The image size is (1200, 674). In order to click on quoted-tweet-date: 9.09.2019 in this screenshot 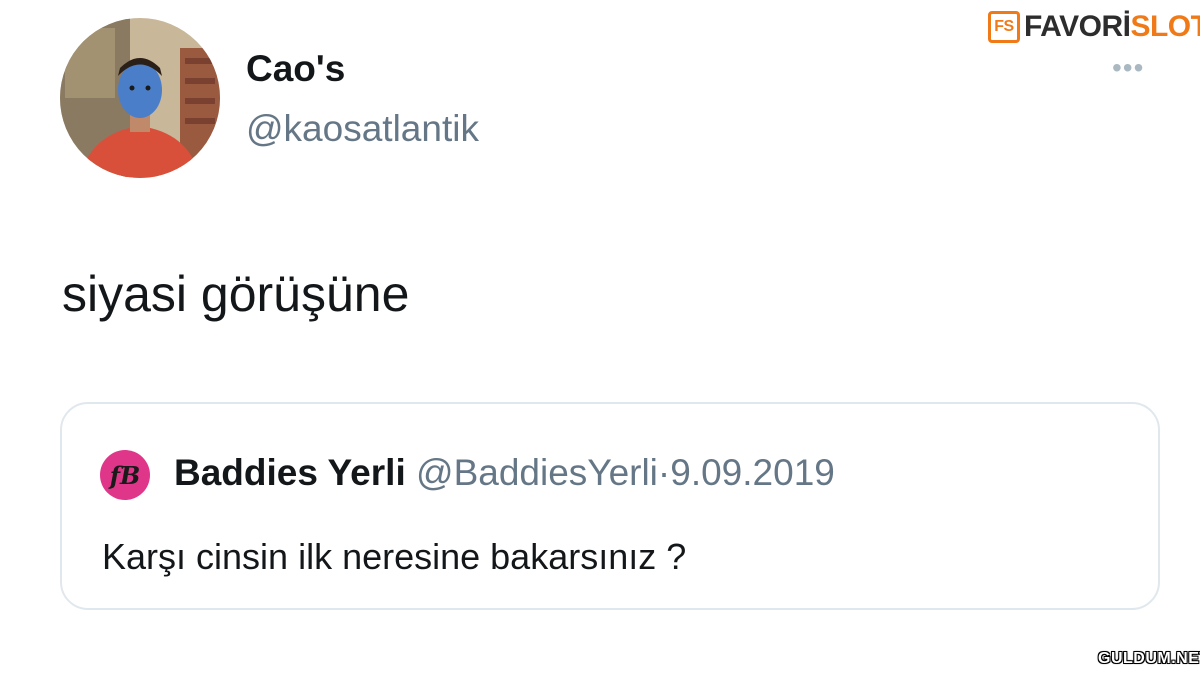, I will do `click(752, 472)`.